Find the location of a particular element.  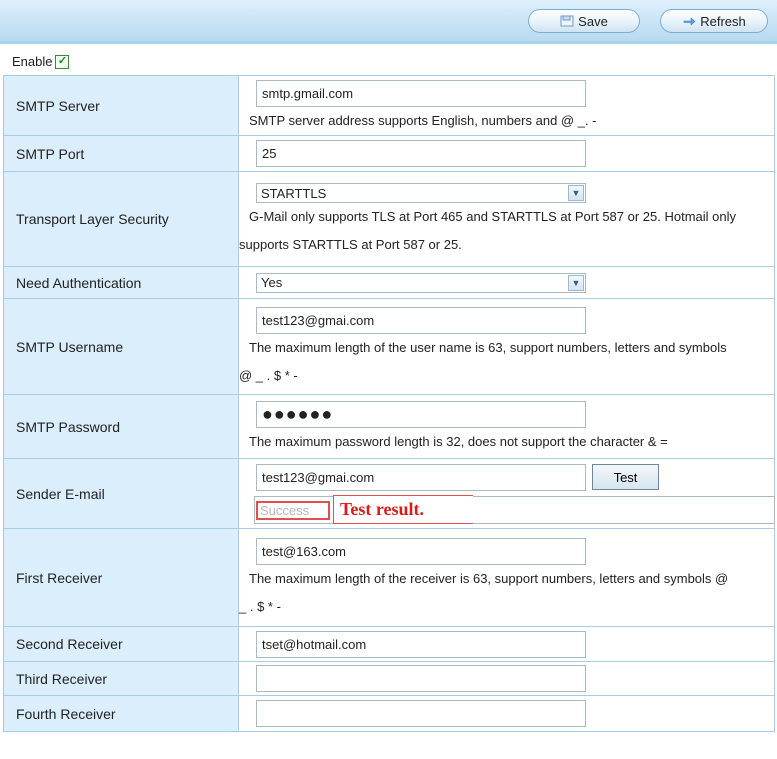

need-auth-select: Yes ▼ is located at coordinates (421, 282).